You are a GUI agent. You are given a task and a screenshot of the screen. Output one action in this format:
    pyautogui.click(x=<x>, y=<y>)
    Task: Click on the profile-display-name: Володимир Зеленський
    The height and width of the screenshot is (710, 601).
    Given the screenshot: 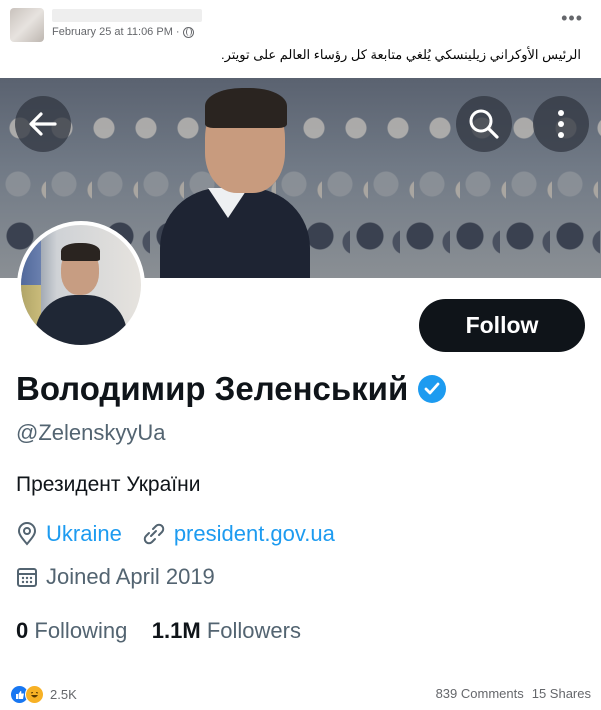 What is the action you would take?
    pyautogui.click(x=231, y=389)
    